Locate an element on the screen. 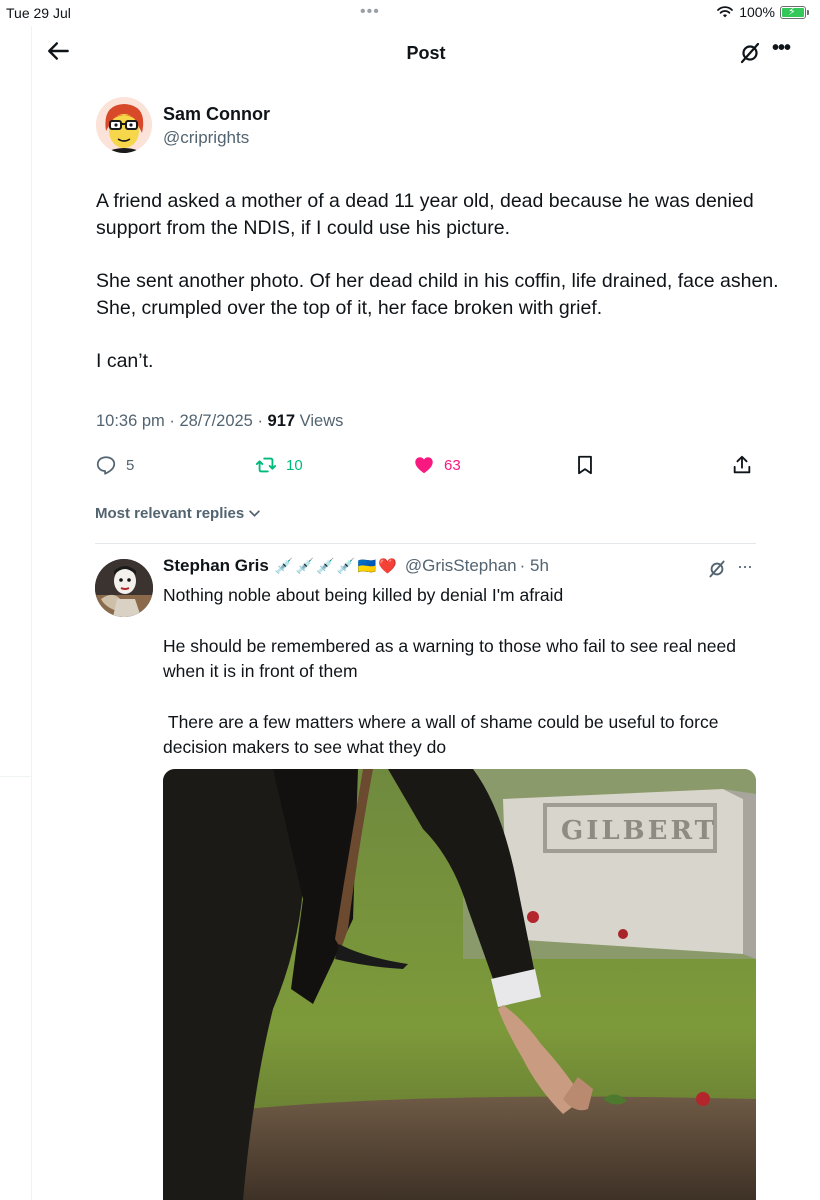  reply-button: 5 is located at coordinates (114, 465).